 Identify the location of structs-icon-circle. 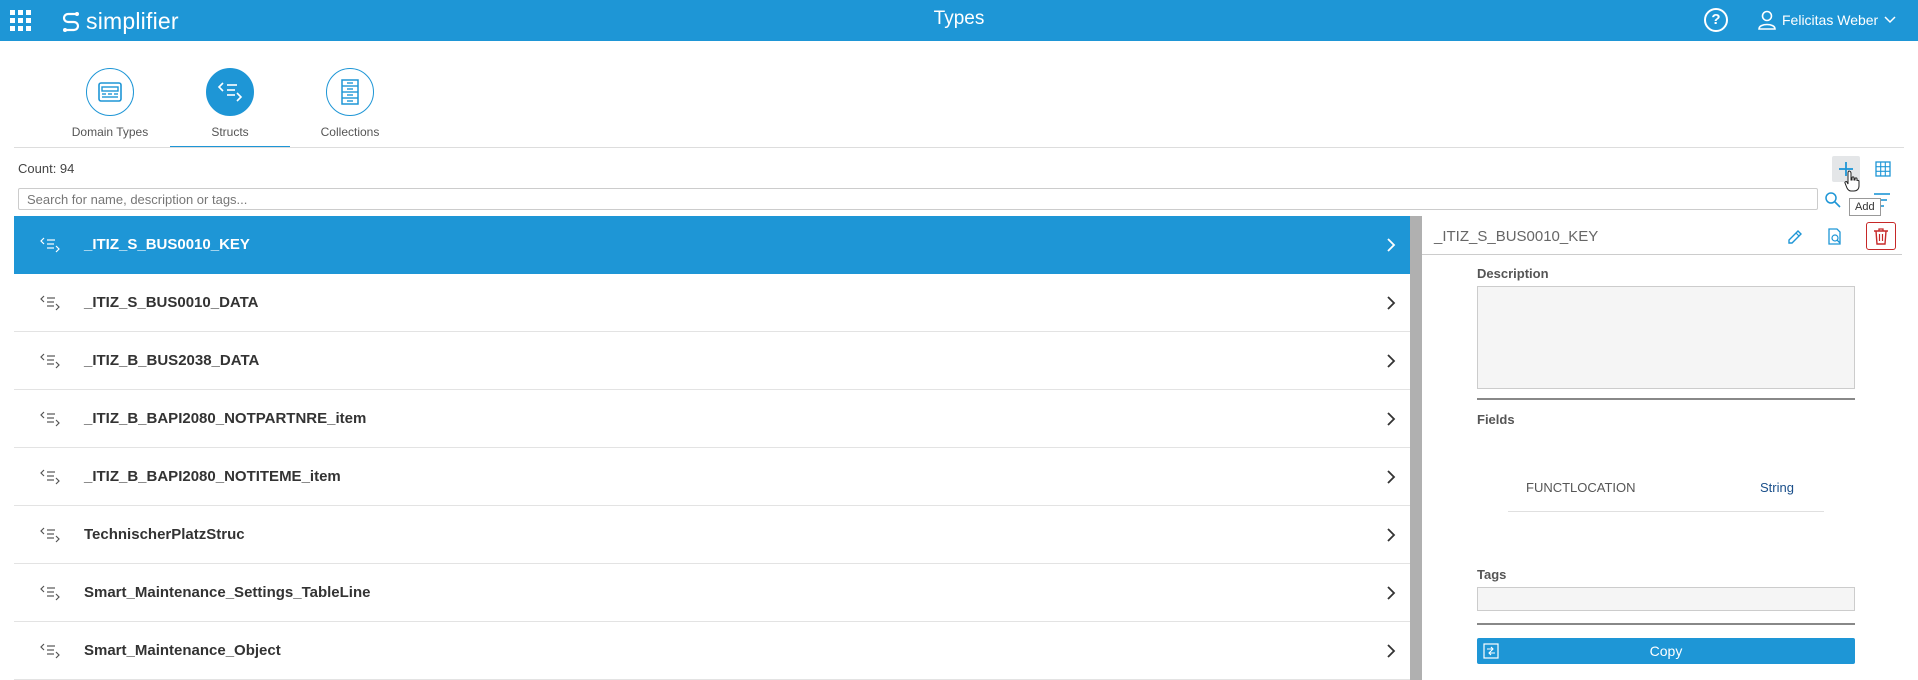
(230, 92).